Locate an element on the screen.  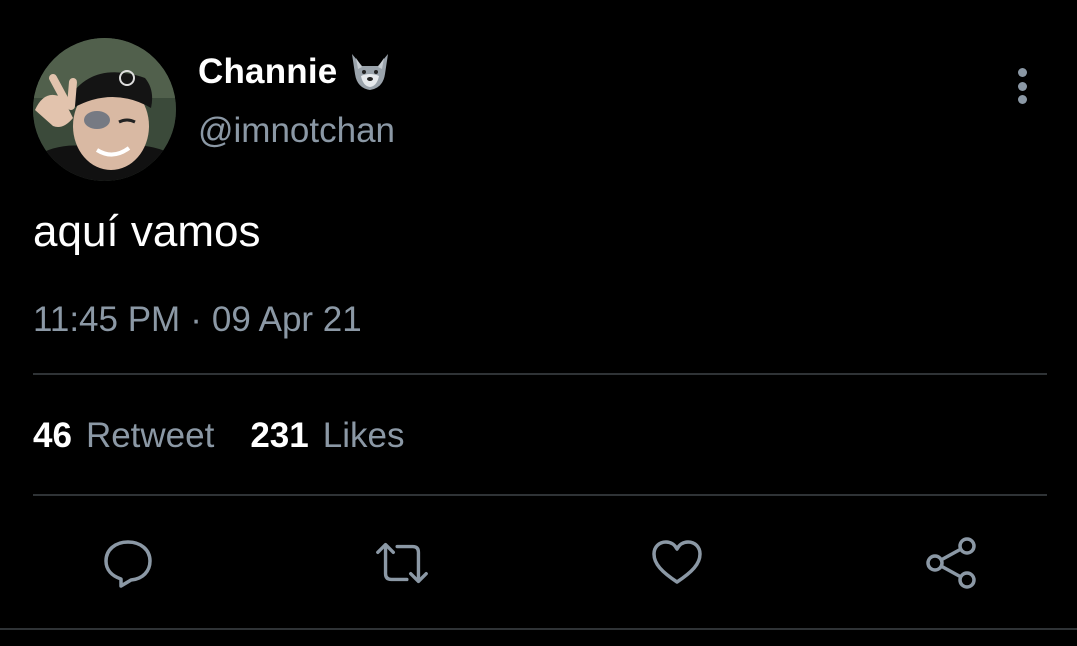
share-icon is located at coordinates (951, 563).